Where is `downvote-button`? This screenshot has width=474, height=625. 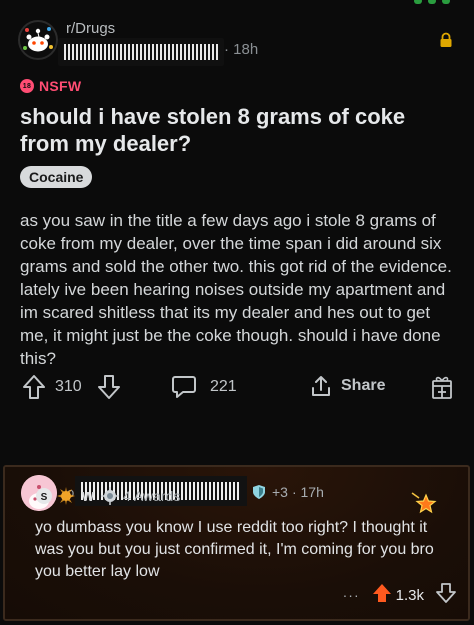 downvote-button is located at coordinates (109, 387).